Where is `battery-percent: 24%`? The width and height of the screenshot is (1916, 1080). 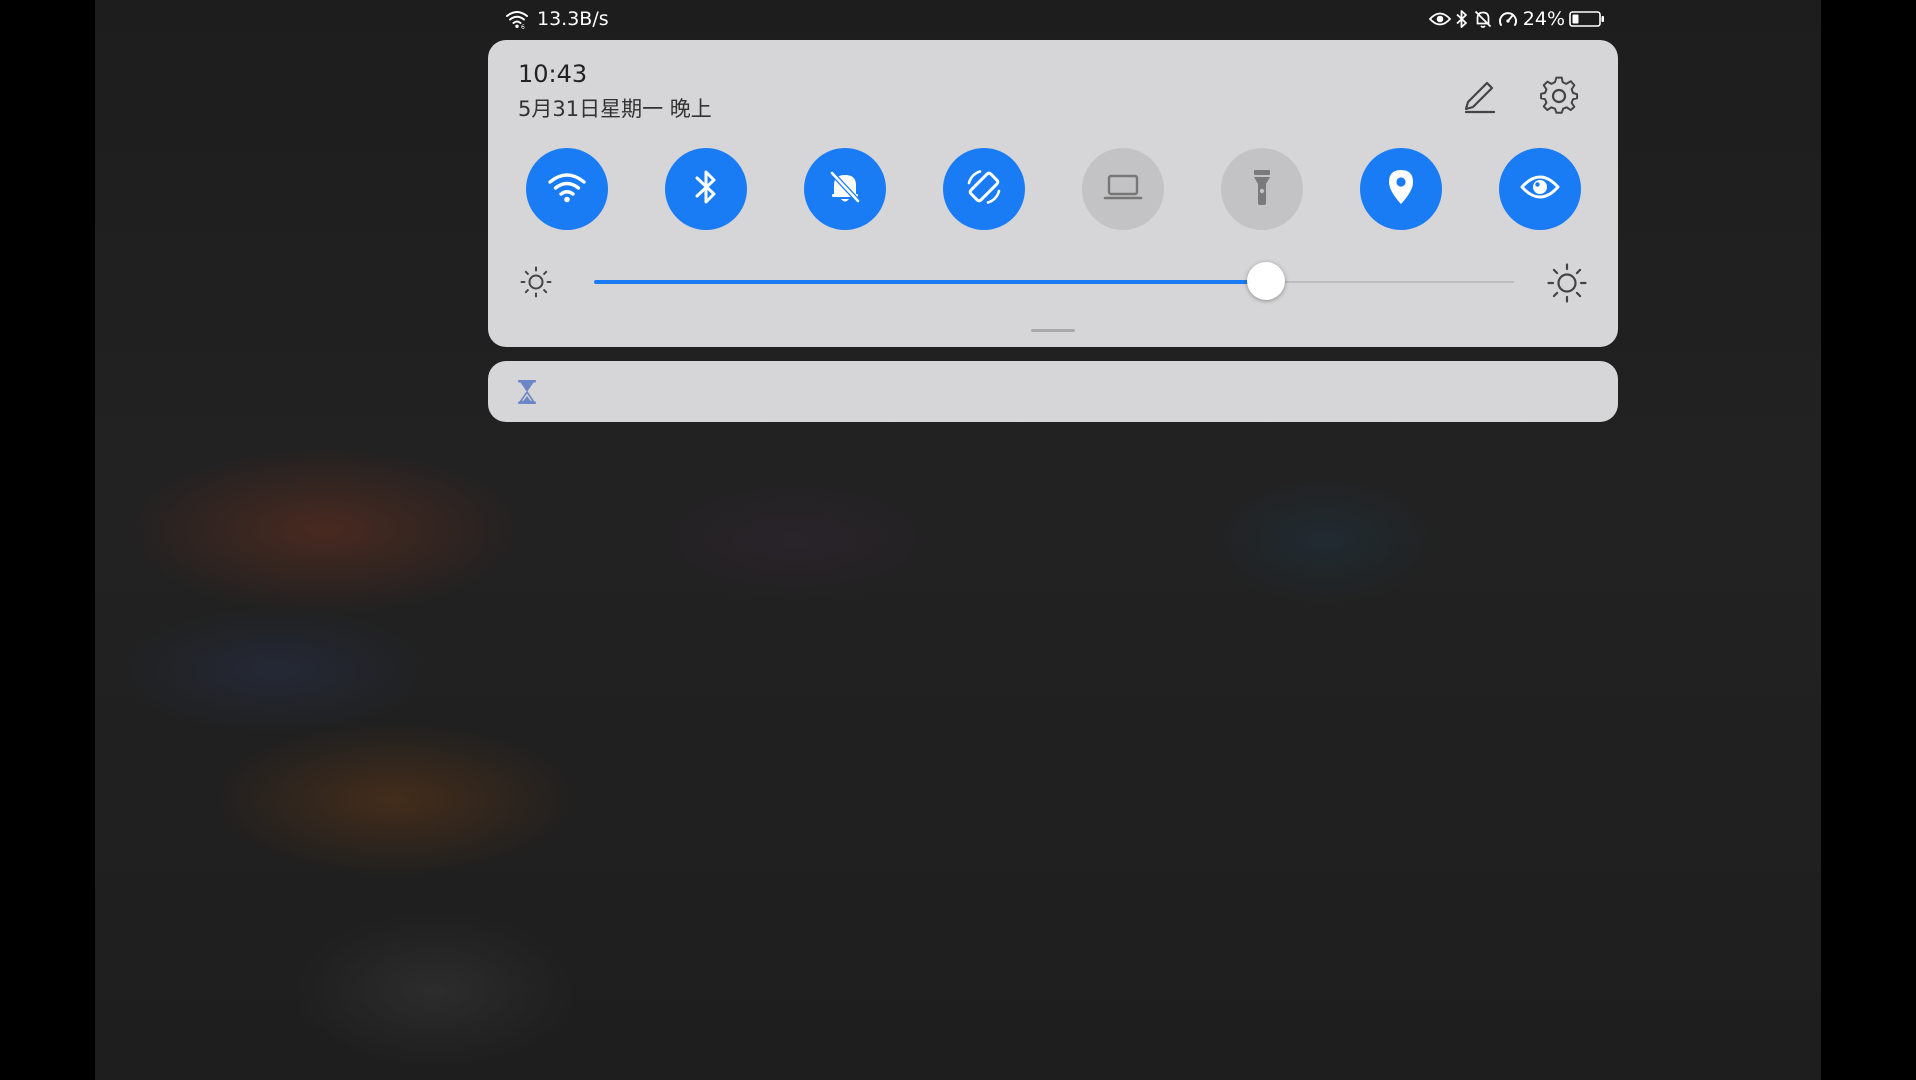 battery-percent: 24% is located at coordinates (1543, 19).